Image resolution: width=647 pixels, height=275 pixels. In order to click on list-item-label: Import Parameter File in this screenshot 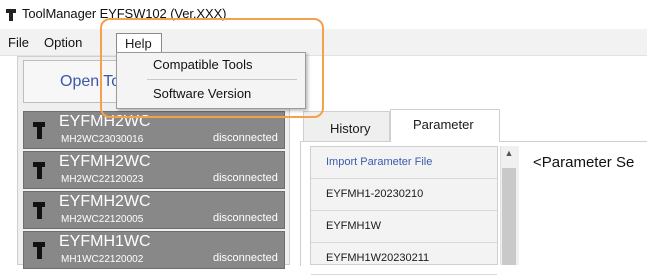, I will do `click(379, 162)`.